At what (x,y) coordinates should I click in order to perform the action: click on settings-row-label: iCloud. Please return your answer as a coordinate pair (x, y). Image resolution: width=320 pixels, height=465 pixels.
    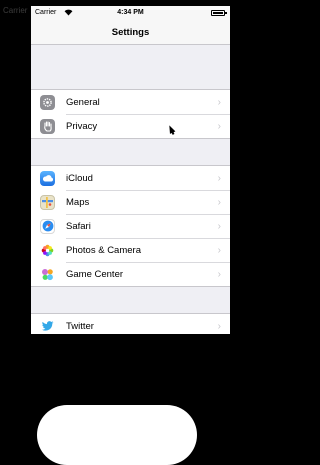
    Looking at the image, I should click on (79, 178).